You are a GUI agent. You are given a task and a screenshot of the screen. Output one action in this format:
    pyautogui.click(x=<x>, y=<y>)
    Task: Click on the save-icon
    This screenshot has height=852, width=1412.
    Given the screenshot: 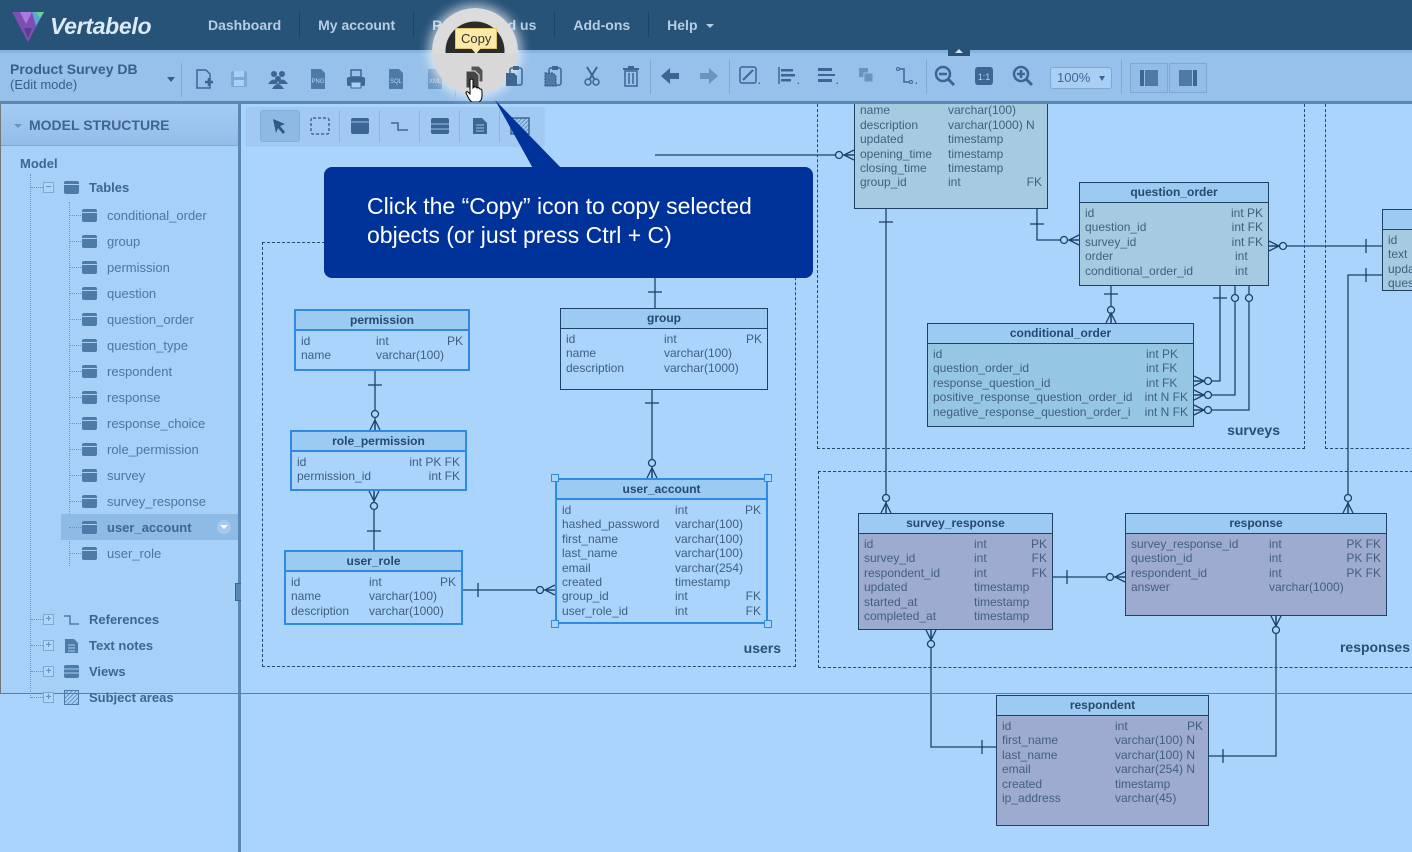 What is the action you would take?
    pyautogui.click(x=239, y=79)
    